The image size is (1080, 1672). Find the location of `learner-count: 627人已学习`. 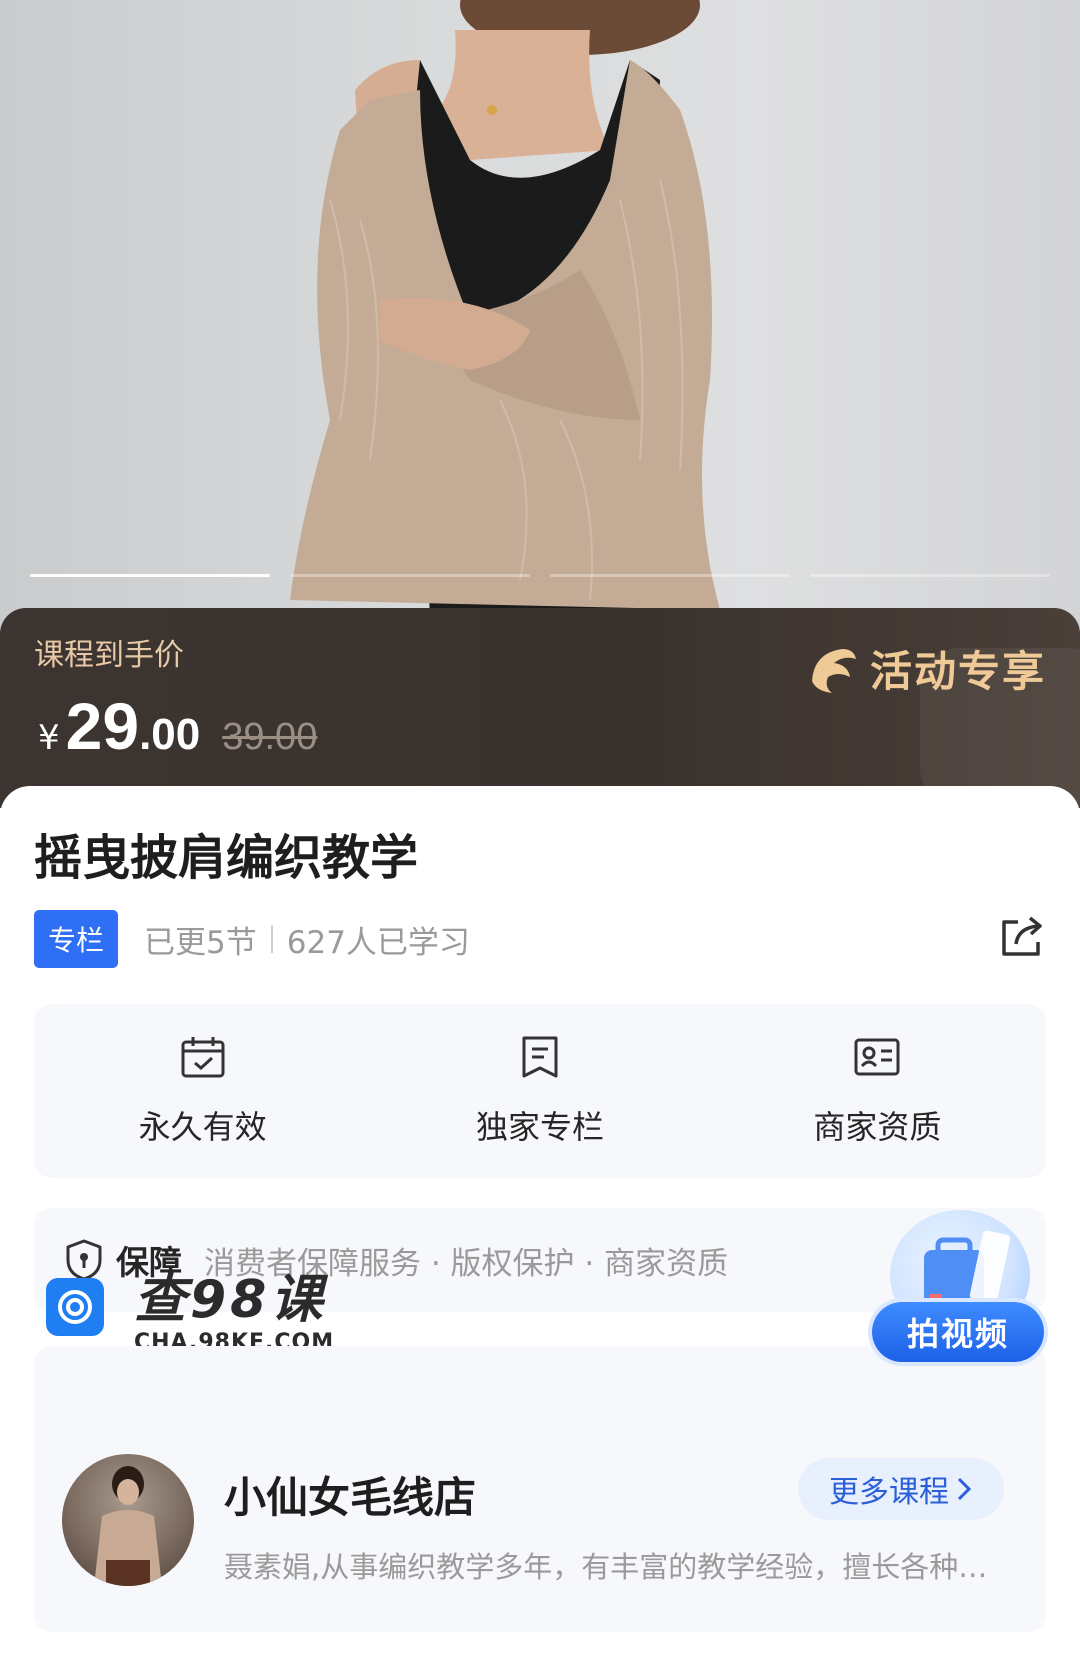

learner-count: 627人已学习 is located at coordinates (378, 942).